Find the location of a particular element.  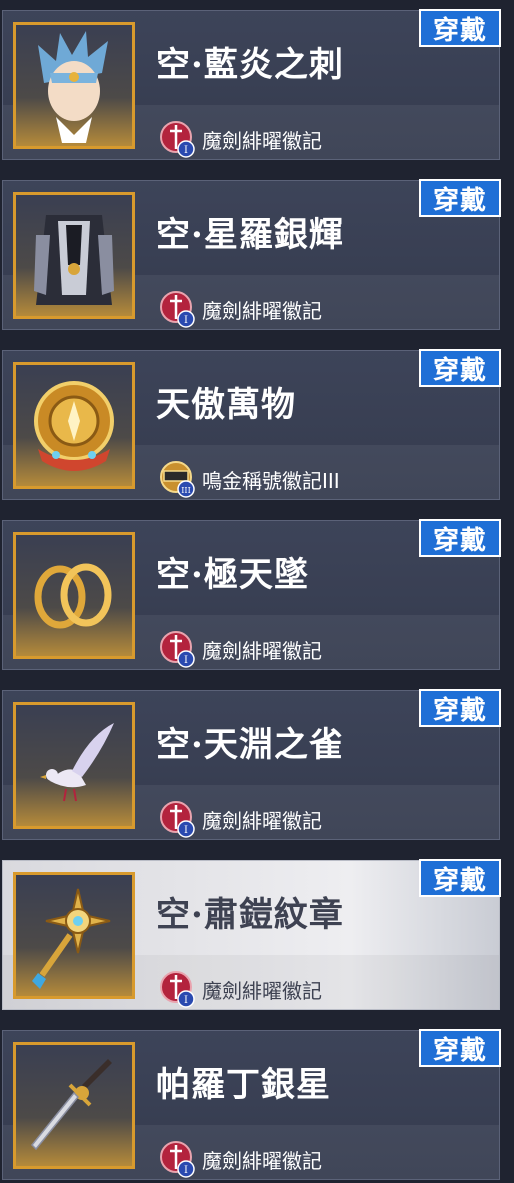

item-title: 空·天淵之雀 is located at coordinates (250, 745).